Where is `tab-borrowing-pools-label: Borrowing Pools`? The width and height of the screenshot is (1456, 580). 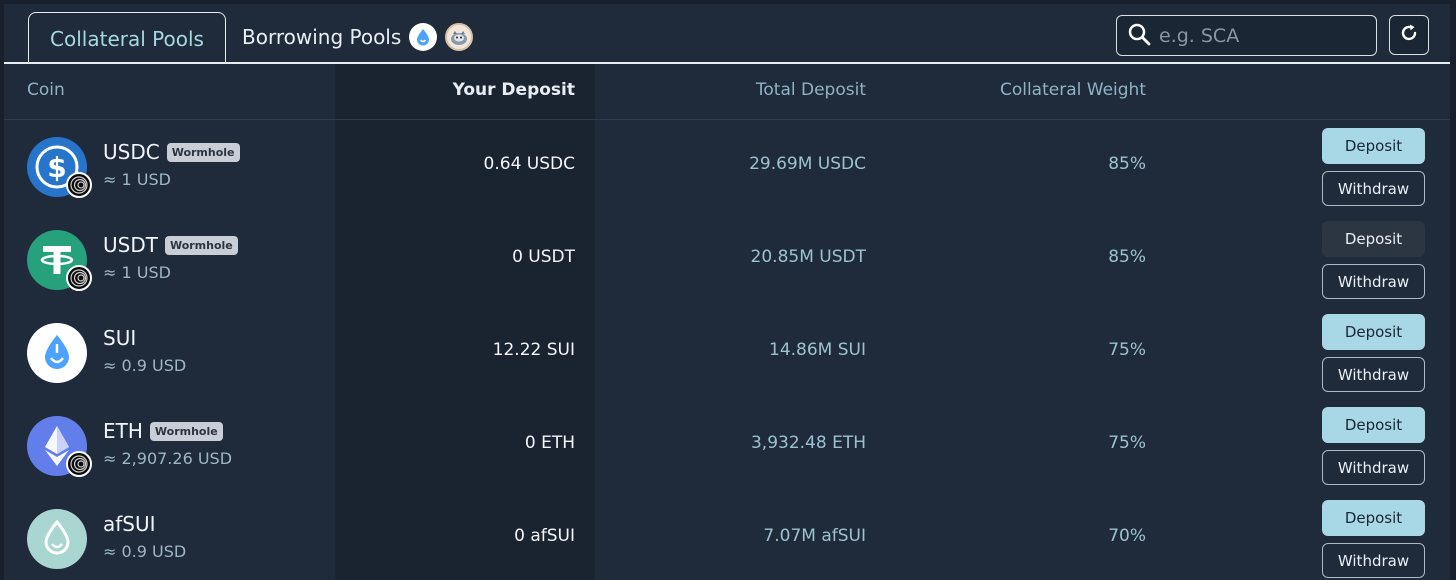
tab-borrowing-pools-label: Borrowing Pools is located at coordinates (322, 37).